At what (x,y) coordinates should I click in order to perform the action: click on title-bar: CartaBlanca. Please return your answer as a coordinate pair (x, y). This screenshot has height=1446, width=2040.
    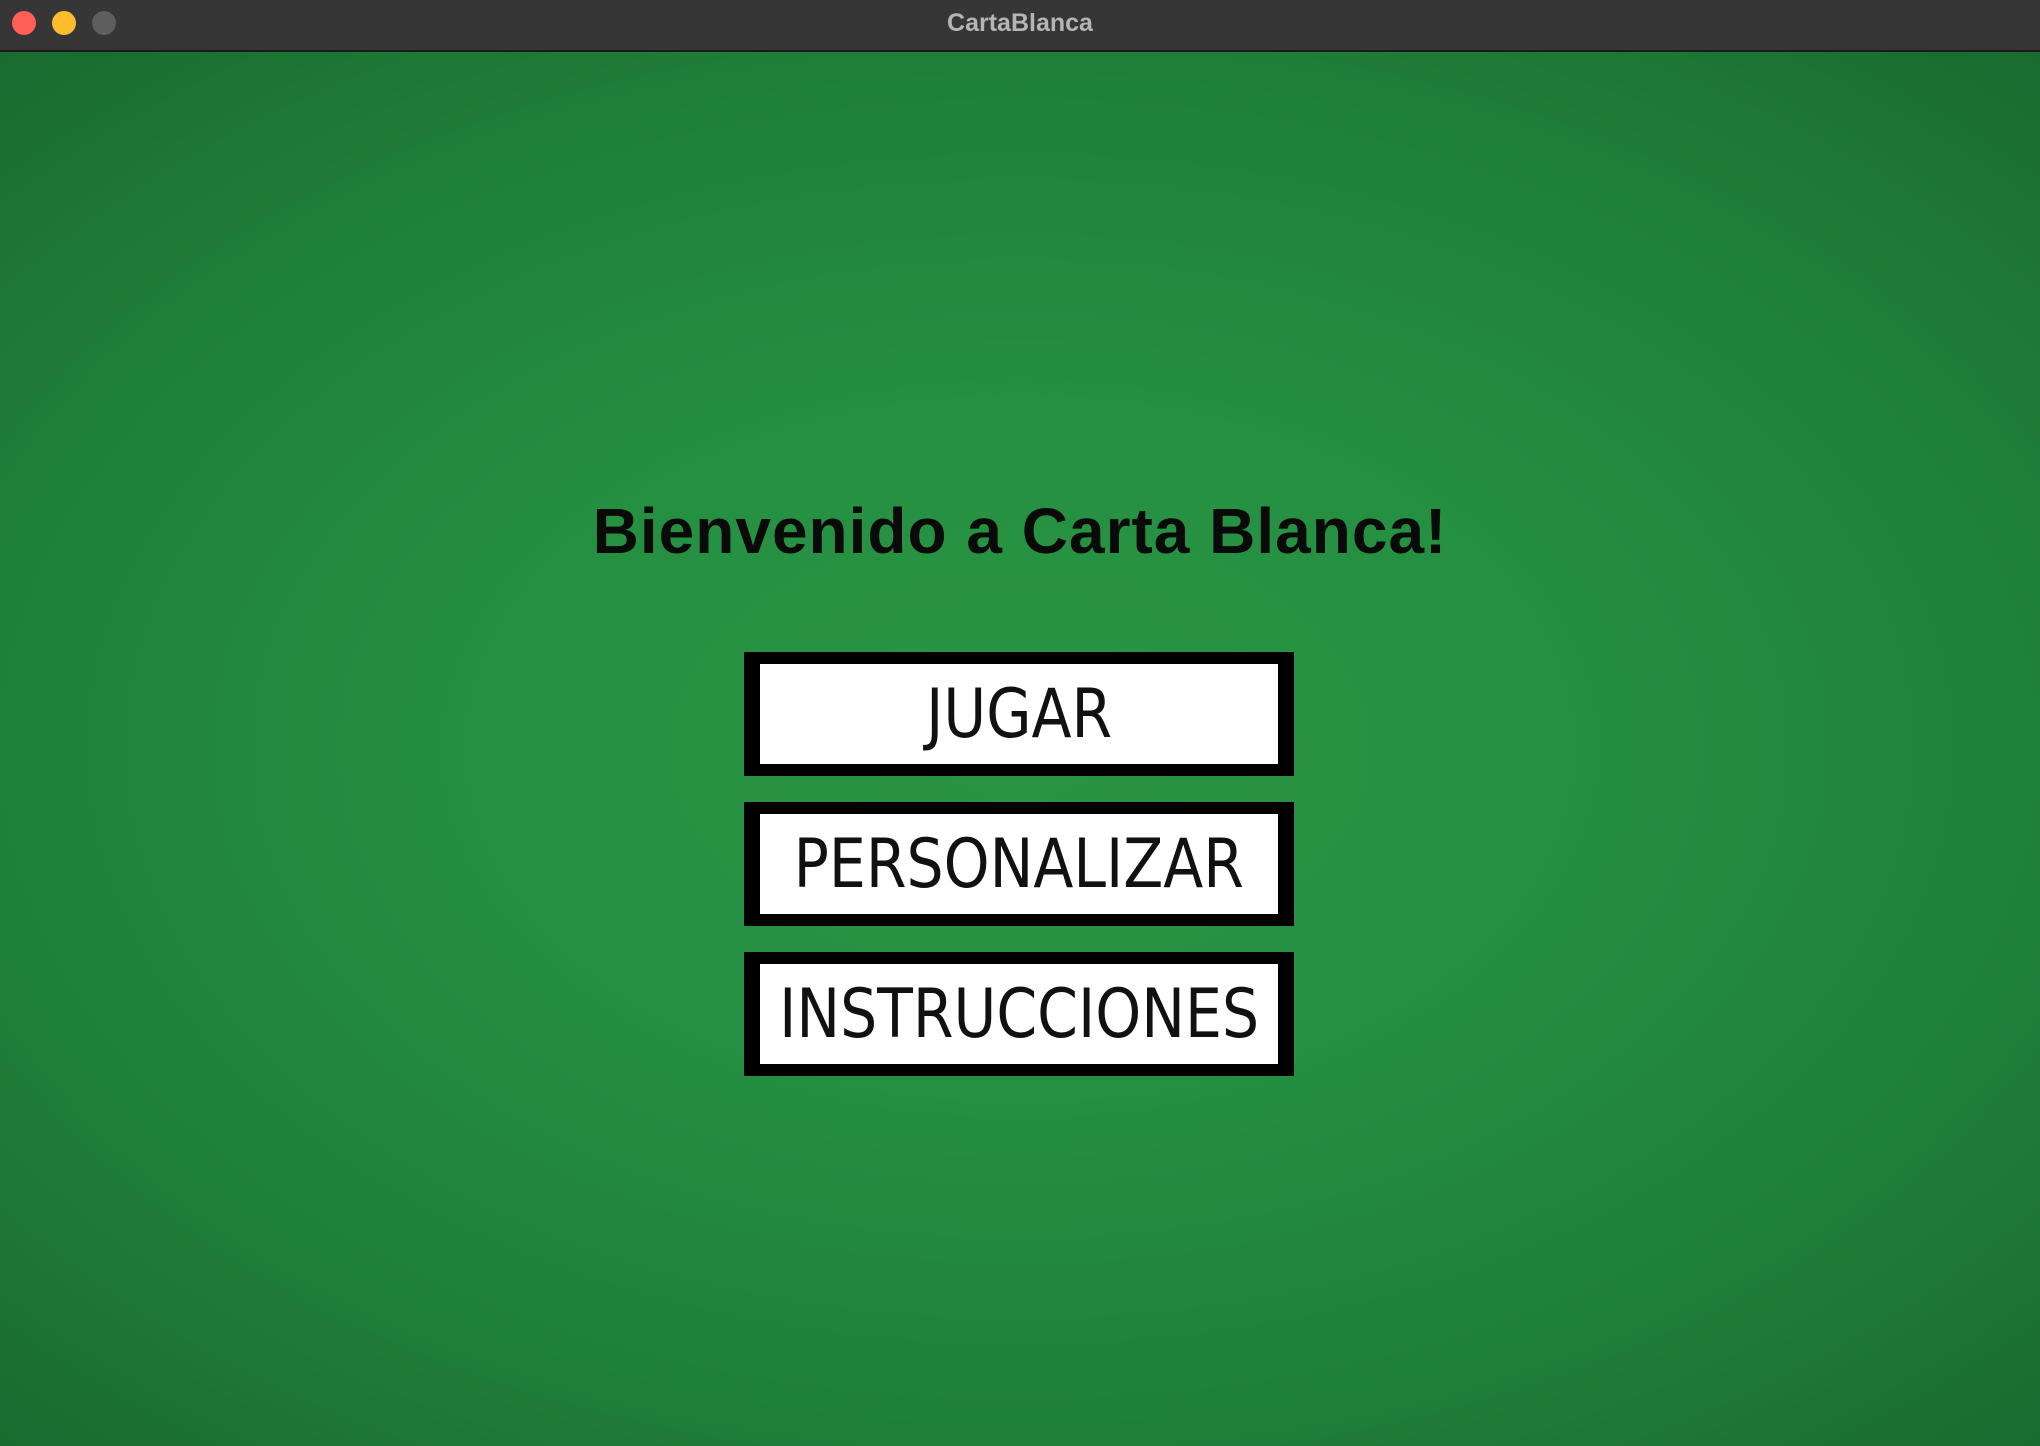
    Looking at the image, I should click on (1020, 26).